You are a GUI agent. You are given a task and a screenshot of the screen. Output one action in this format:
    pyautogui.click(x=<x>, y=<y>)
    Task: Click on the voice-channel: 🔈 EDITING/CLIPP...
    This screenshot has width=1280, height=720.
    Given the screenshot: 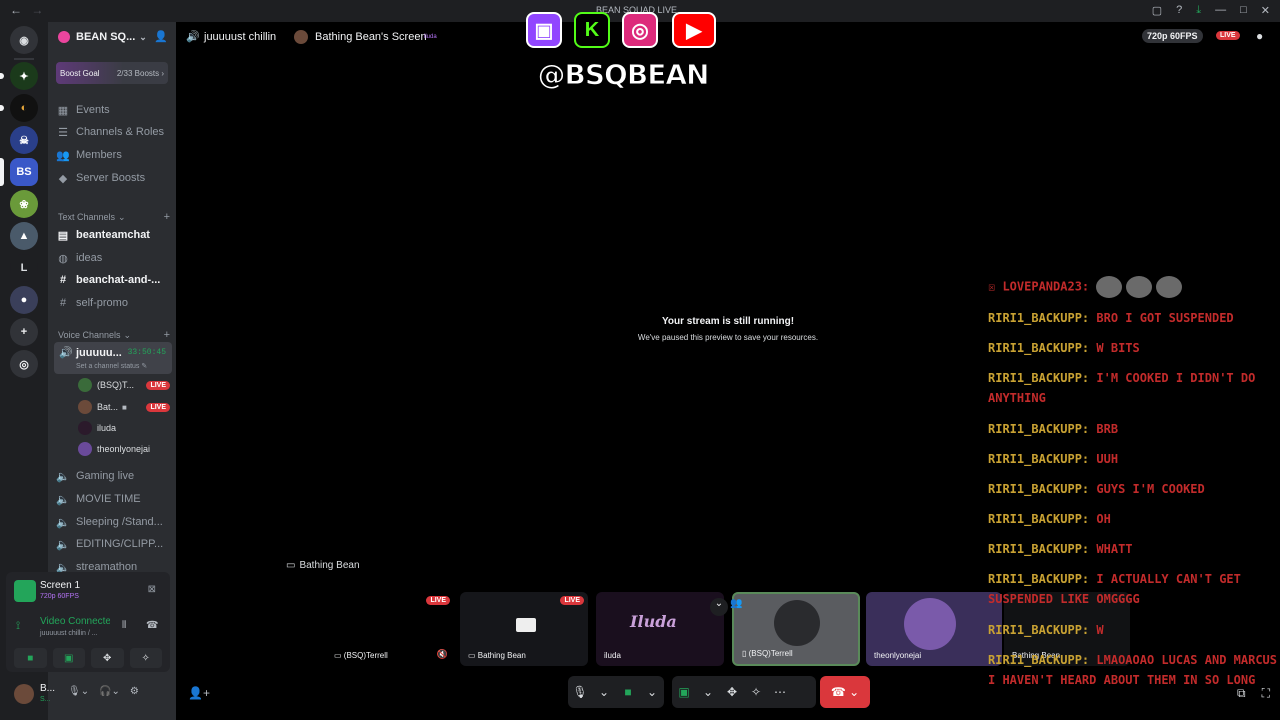 What is the action you would take?
    pyautogui.click(x=114, y=544)
    